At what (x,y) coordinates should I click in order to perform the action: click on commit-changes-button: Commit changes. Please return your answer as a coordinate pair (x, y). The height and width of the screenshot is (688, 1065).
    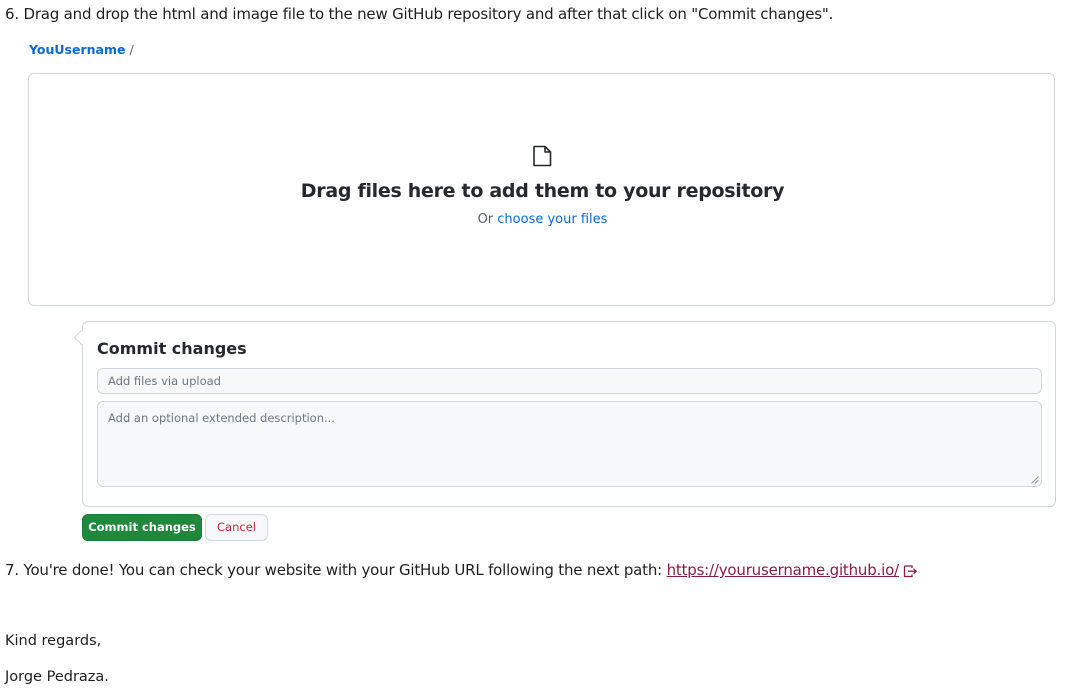
    Looking at the image, I should click on (142, 527).